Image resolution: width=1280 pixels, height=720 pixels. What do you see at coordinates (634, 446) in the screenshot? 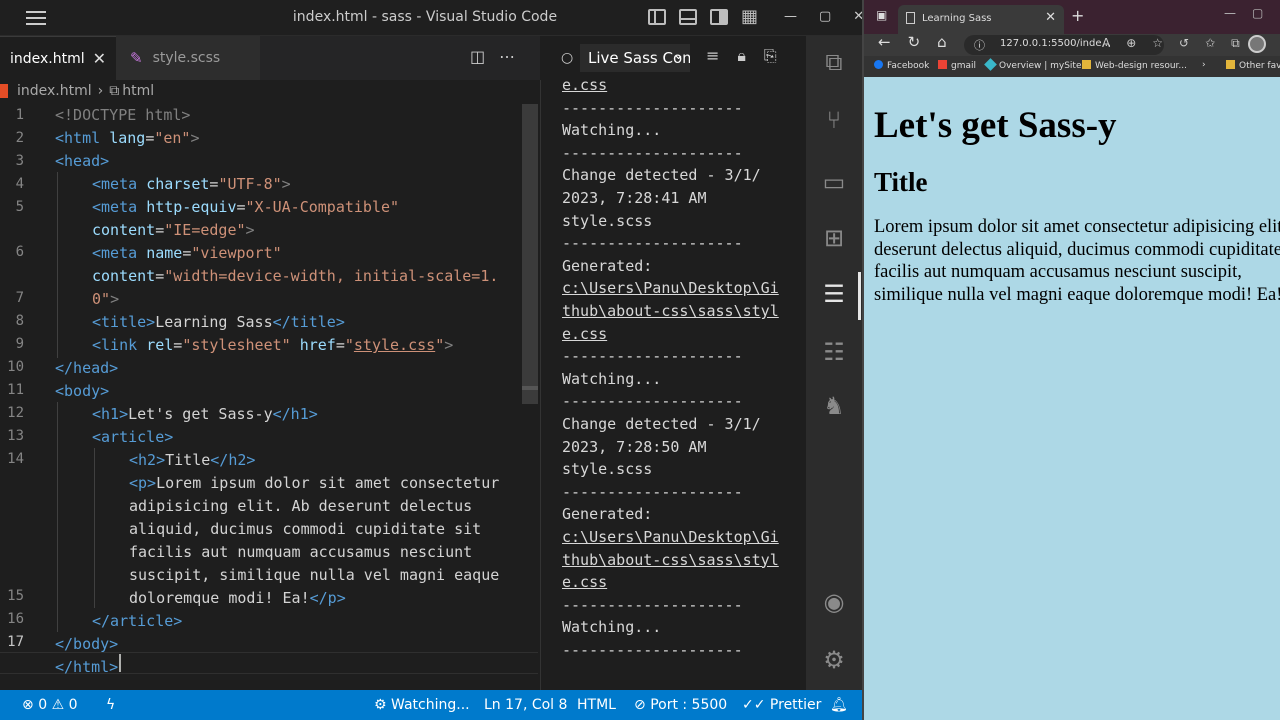
I see `output-line: 2023, 7:28:50 AM` at bounding box center [634, 446].